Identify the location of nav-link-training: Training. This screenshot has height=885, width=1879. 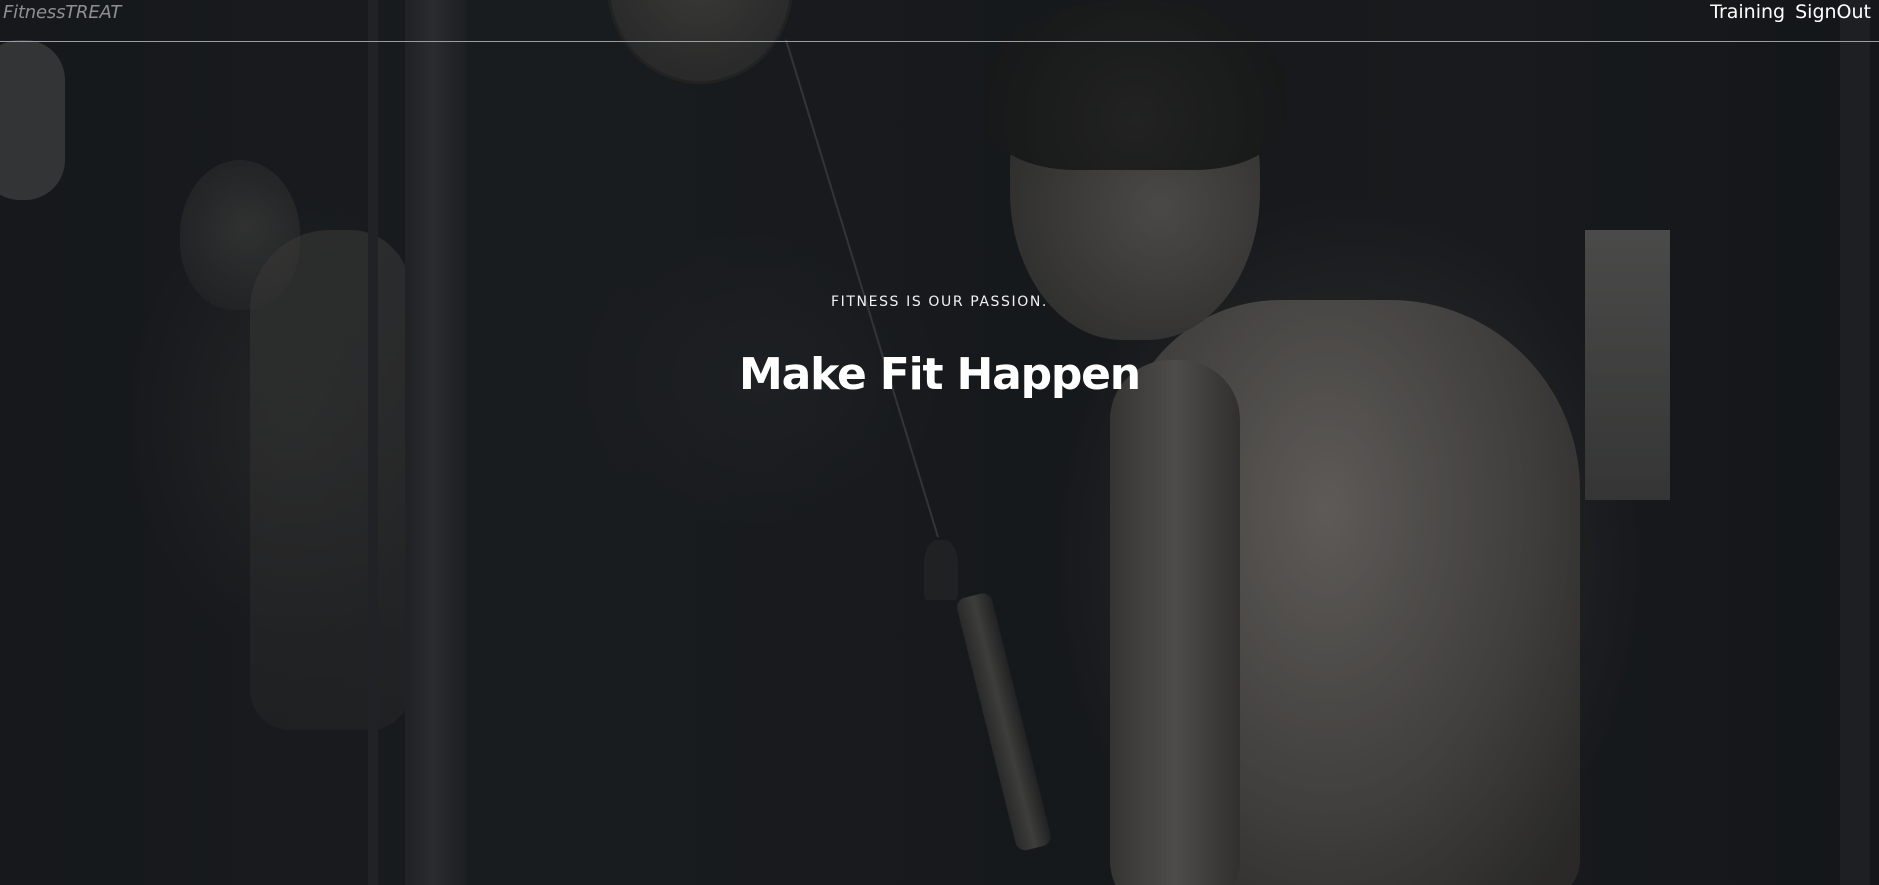
(1747, 12).